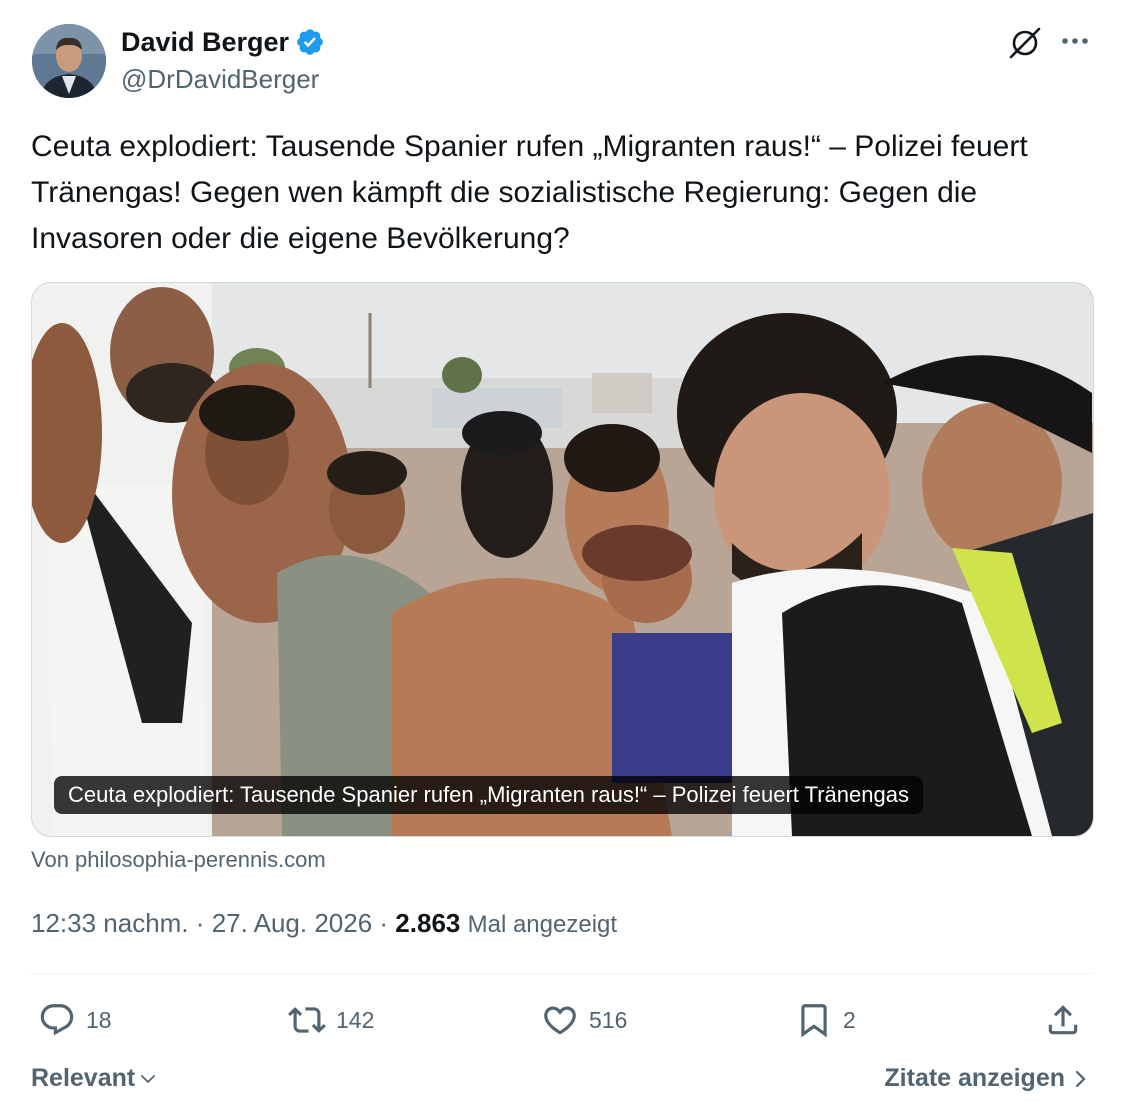 This screenshot has height=1117, width=1123. Describe the element at coordinates (849, 1019) in the screenshot. I see `bookmark-count: 2` at that location.